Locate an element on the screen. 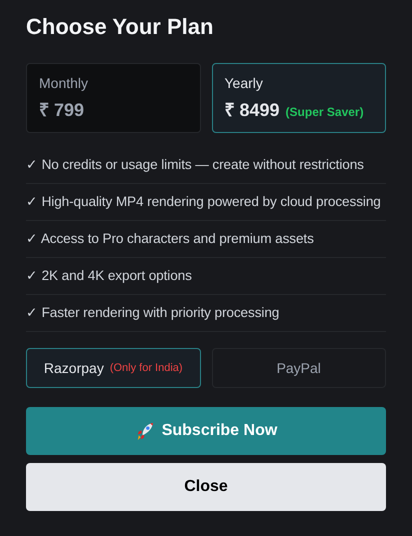 The image size is (412, 536). feature-item: ✓ Faster rendering with priority processing is located at coordinates (206, 313).